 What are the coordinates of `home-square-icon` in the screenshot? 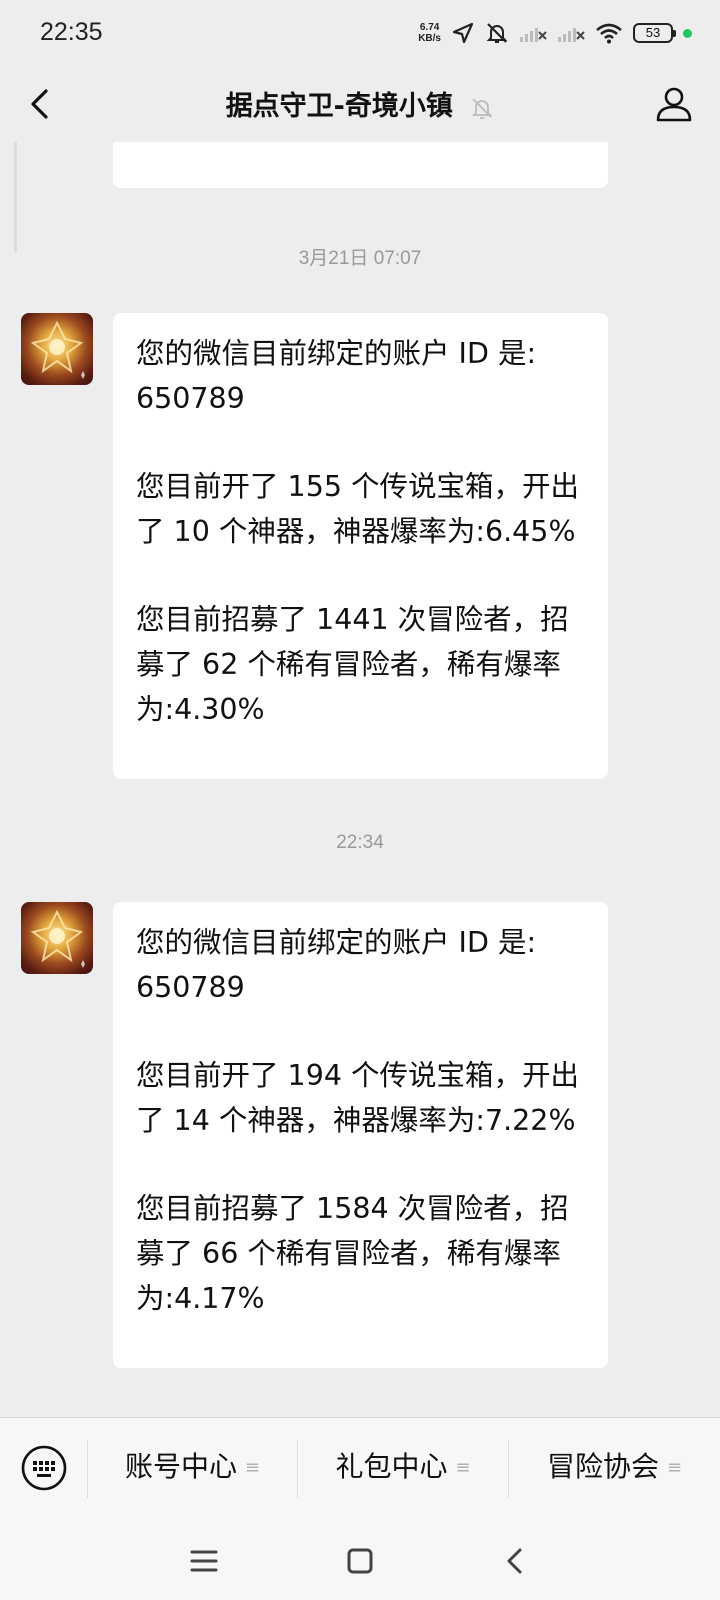 It's located at (360, 1561).